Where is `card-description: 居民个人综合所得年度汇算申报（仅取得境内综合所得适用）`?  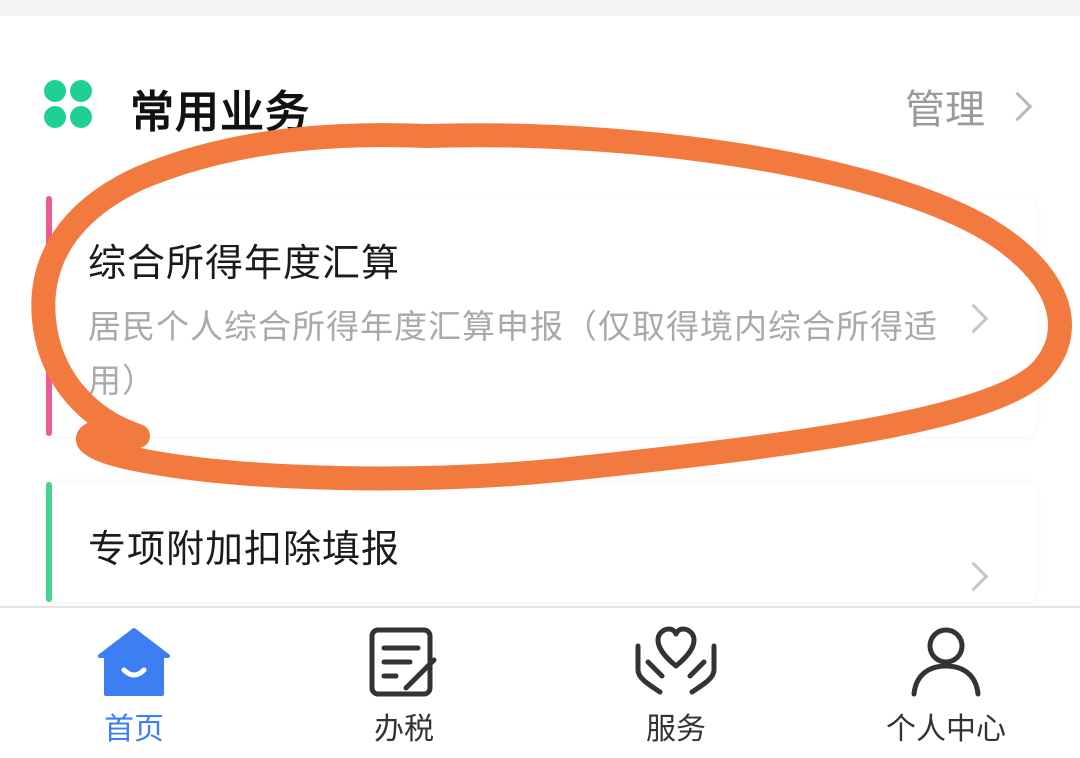 card-description: 居民个人综合所得年度汇算申报（仅取得境内综合所得适用） is located at coordinates (513, 353).